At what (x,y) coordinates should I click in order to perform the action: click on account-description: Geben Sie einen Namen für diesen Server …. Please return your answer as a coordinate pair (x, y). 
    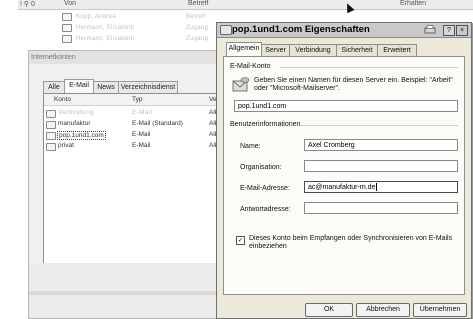
    Looking at the image, I should click on (353, 84).